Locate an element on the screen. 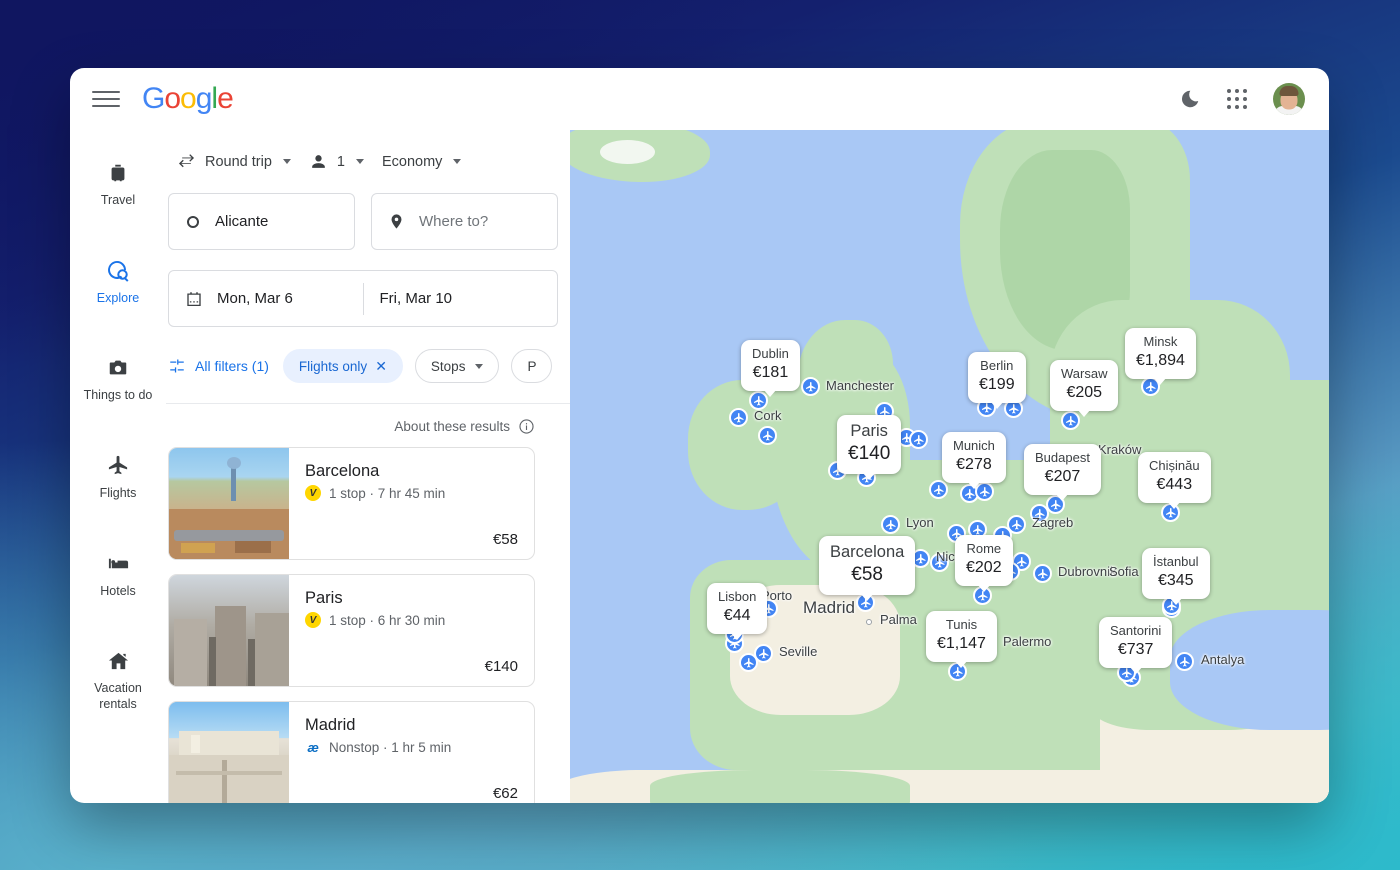  airport-pin-dubrovnik is located at coordinates (1042, 573).